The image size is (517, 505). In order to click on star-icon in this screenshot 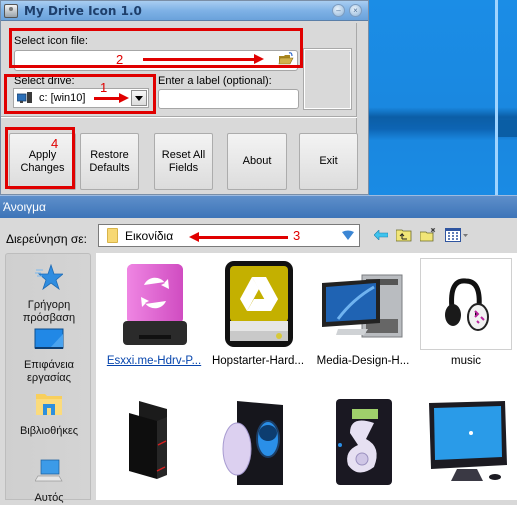, I will do `click(49, 278)`.